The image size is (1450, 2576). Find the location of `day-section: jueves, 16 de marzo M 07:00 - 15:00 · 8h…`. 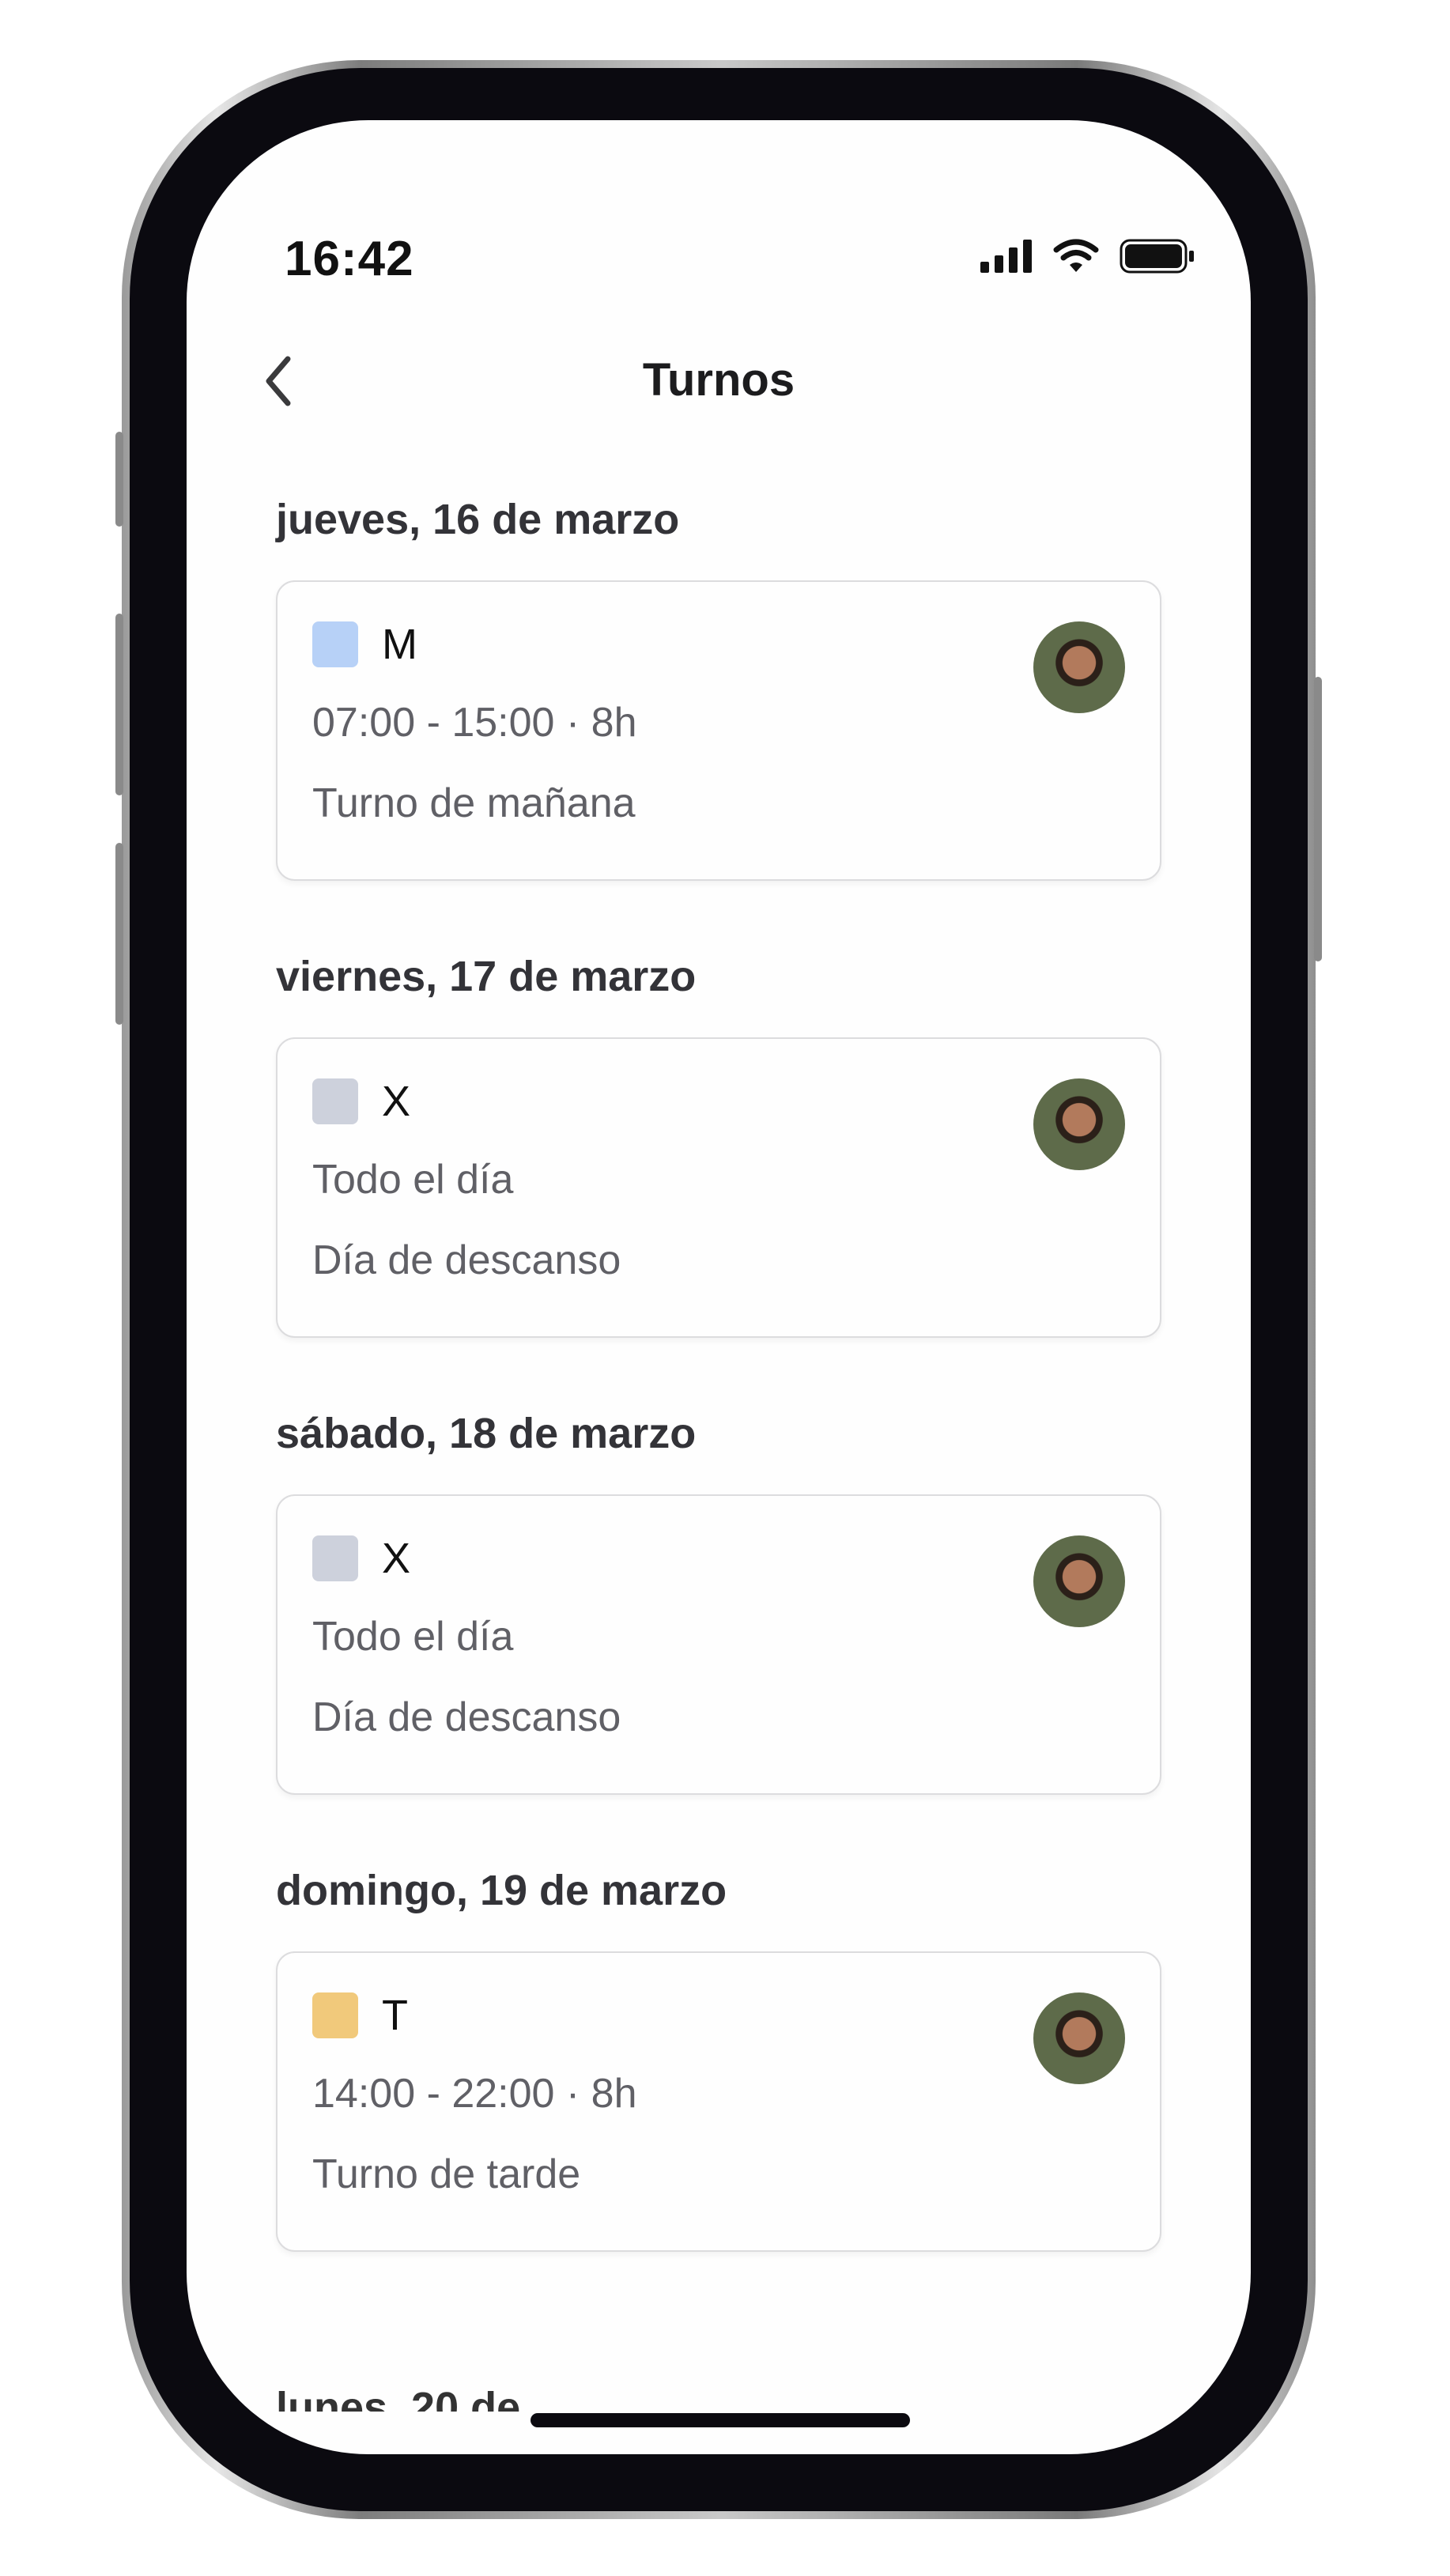

day-section: jueves, 16 de marzo M 07:00 - 15:00 · 8h… is located at coordinates (718, 686).